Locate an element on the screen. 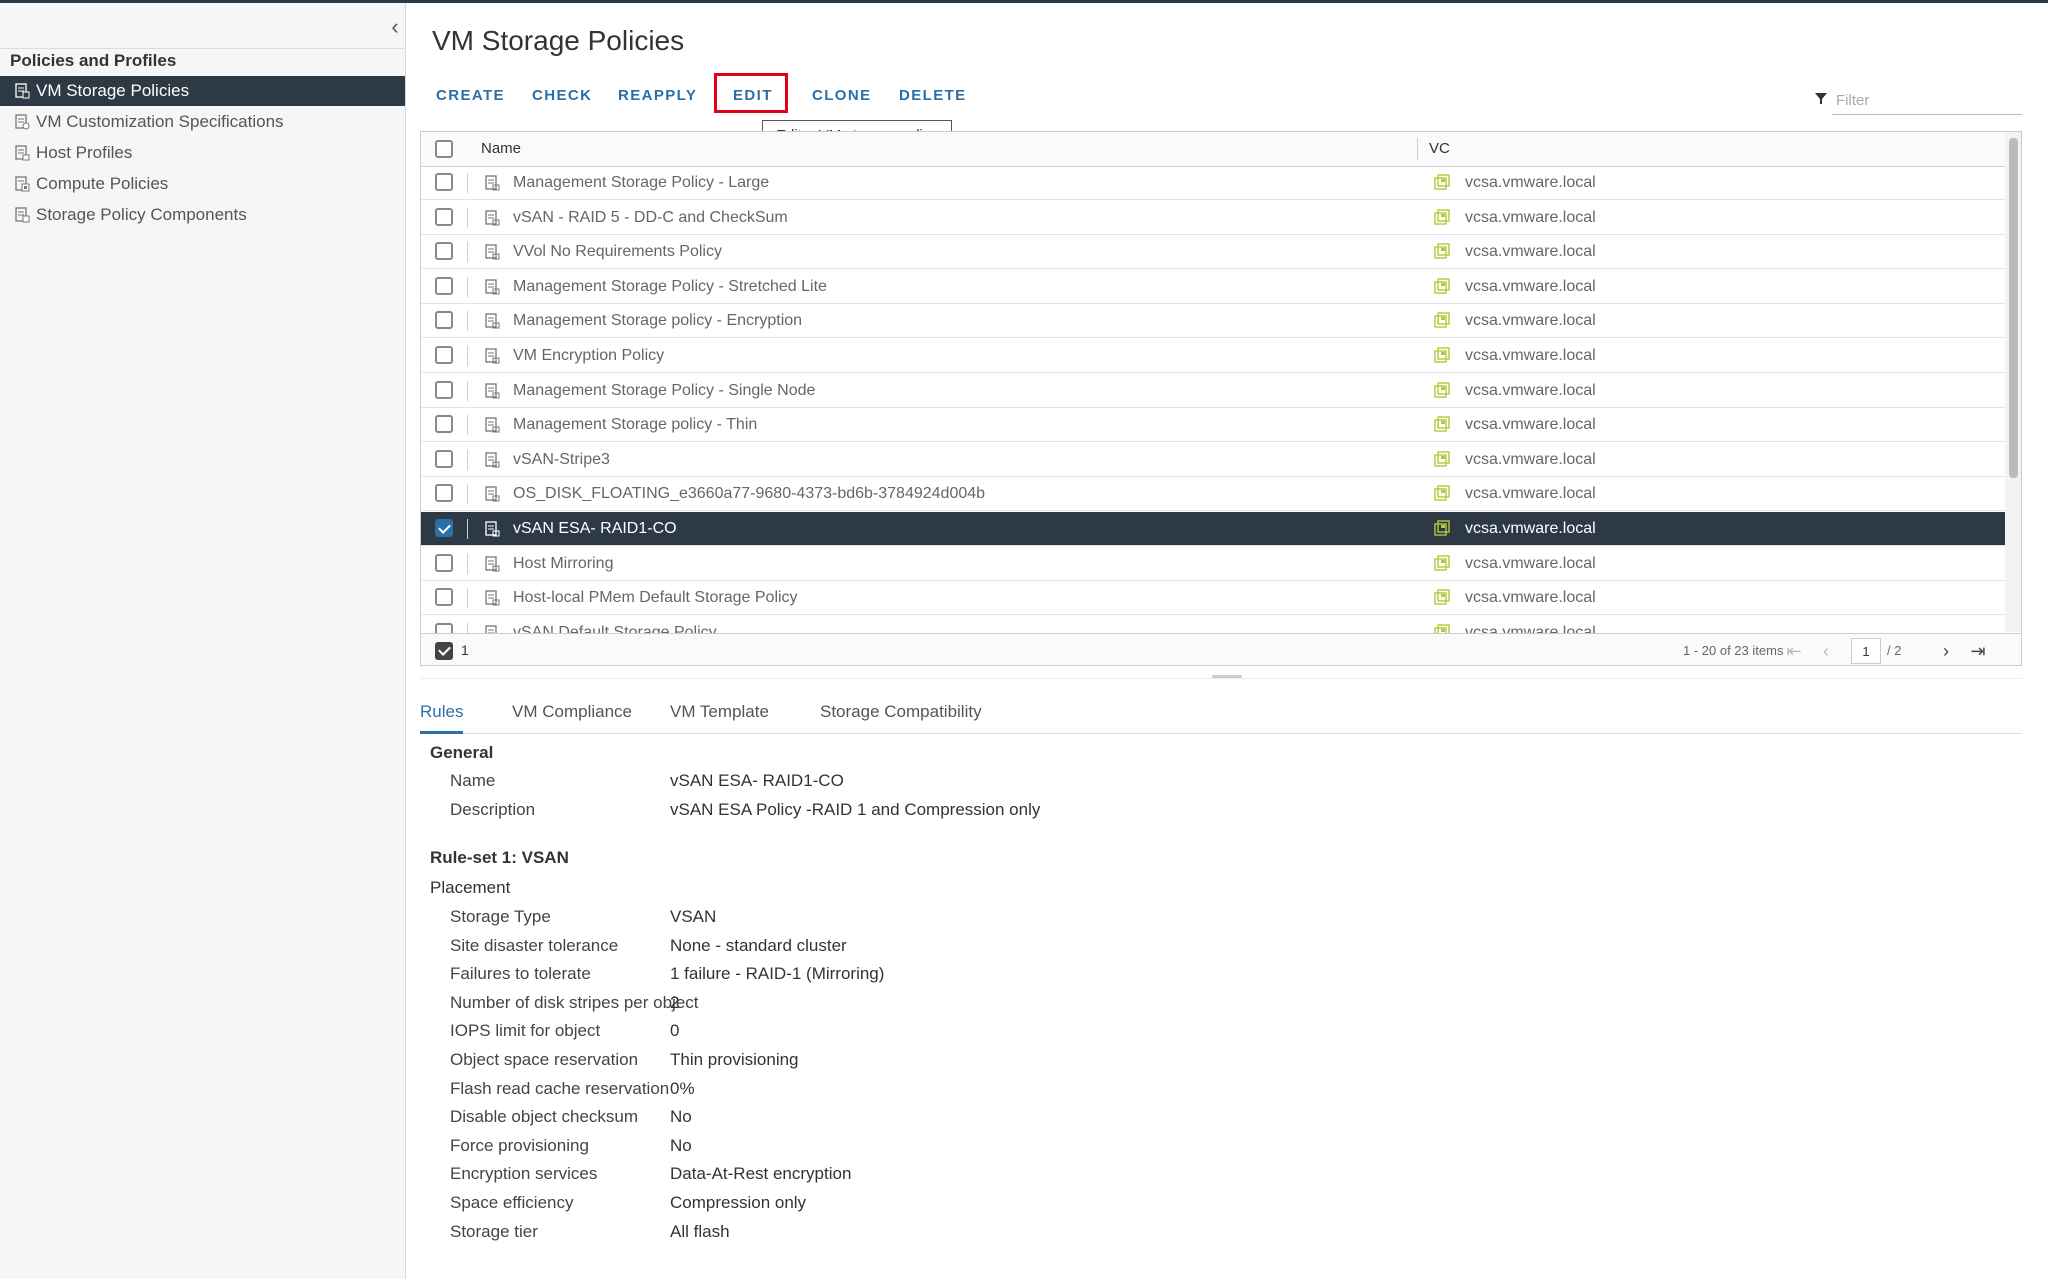 This screenshot has width=2048, height=1279. current-page-input: 1 is located at coordinates (1866, 651).